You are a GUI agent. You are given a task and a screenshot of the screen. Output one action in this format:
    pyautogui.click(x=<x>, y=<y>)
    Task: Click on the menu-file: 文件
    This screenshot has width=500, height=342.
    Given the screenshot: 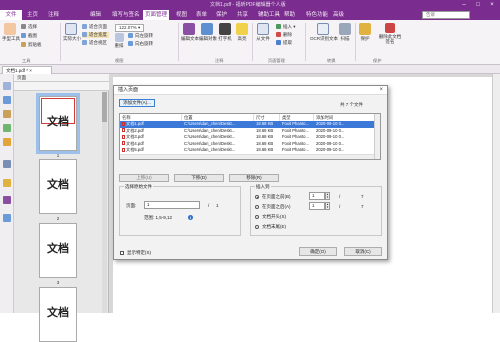 What is the action you would take?
    pyautogui.click(x=11, y=15)
    